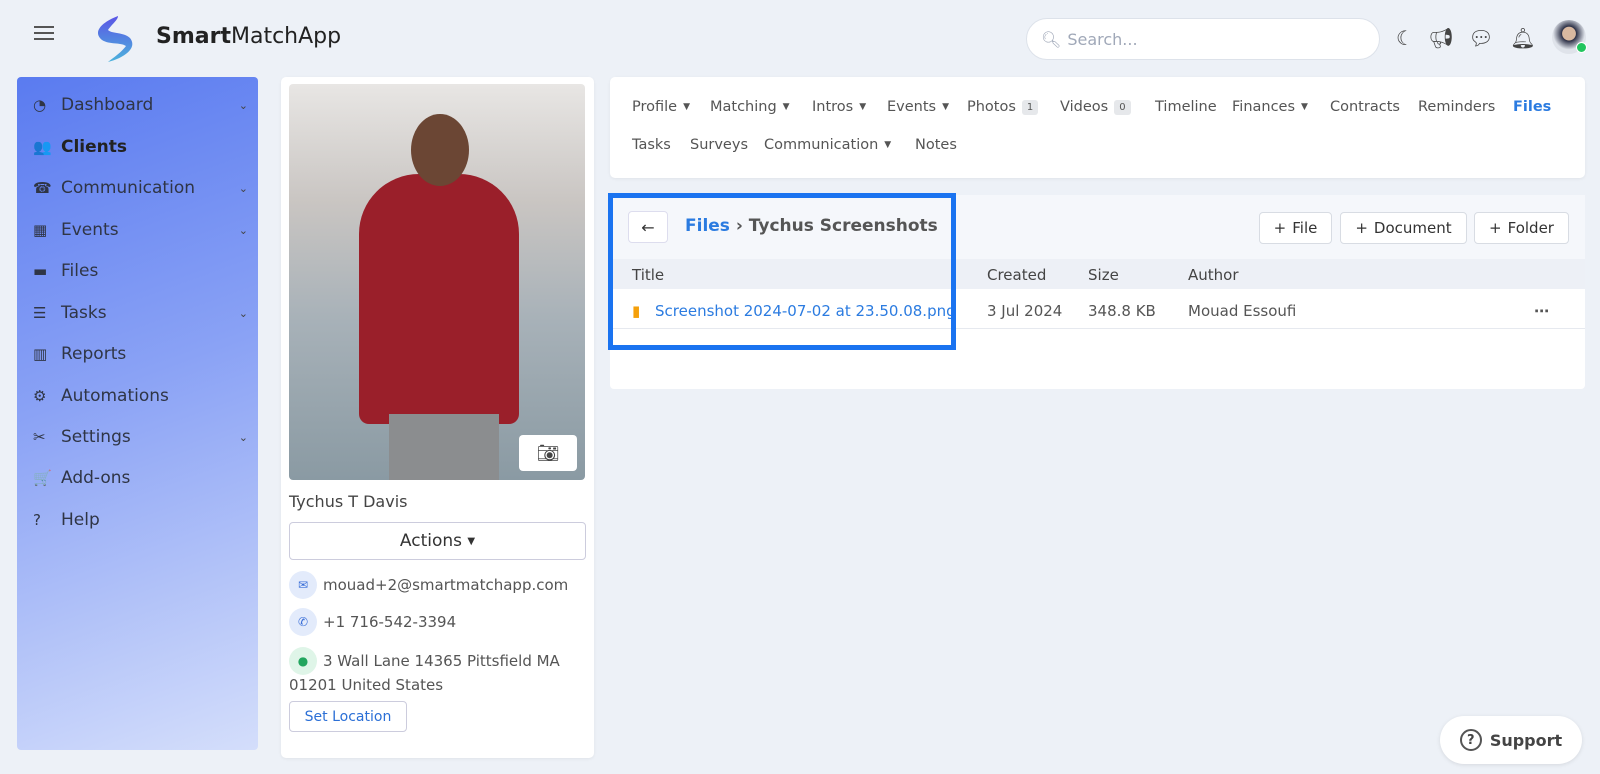 This screenshot has width=1600, height=774. I want to click on videos-count-badge: 0, so click(1122, 107).